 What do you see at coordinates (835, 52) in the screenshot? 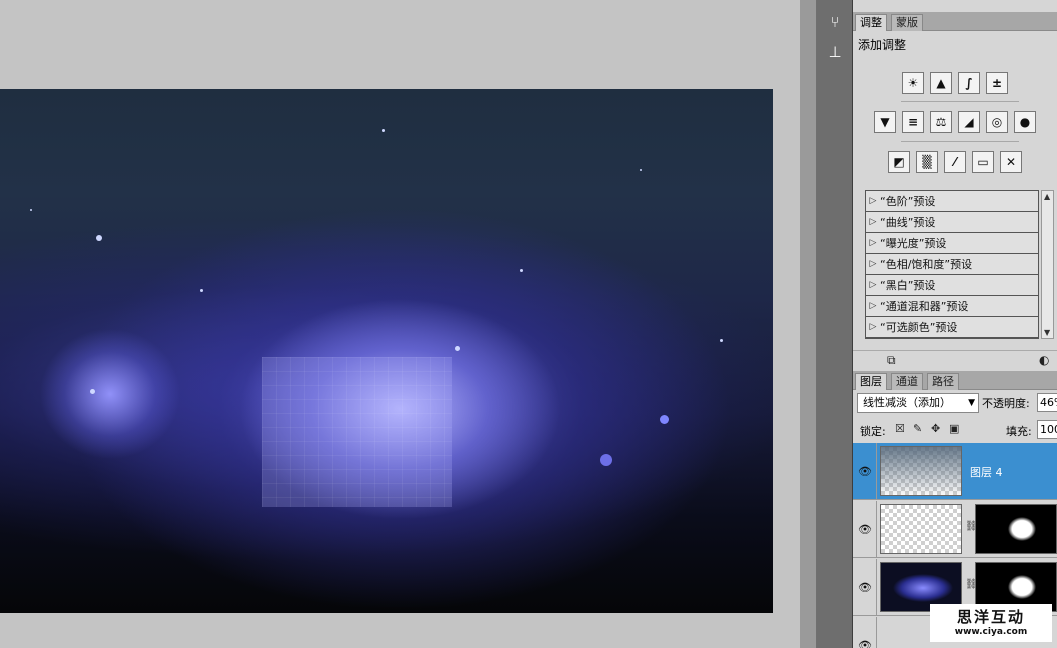
I see `clone-source-icon: ⊥` at bounding box center [835, 52].